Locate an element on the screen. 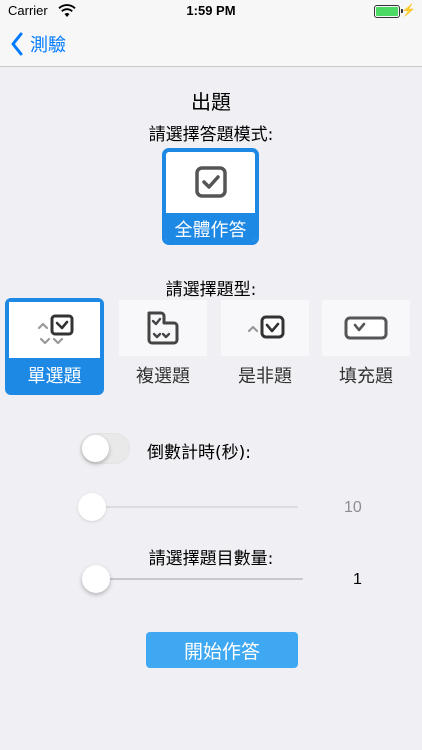 The image size is (422, 750). type-prompt: 請選擇題型: is located at coordinates (211, 290).